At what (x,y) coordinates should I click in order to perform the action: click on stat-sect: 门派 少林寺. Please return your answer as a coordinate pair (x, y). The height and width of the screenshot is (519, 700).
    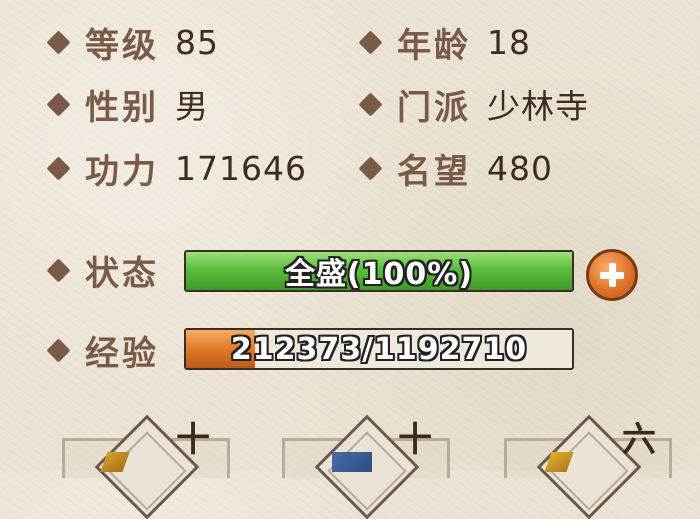
    Looking at the image, I should click on (473, 104).